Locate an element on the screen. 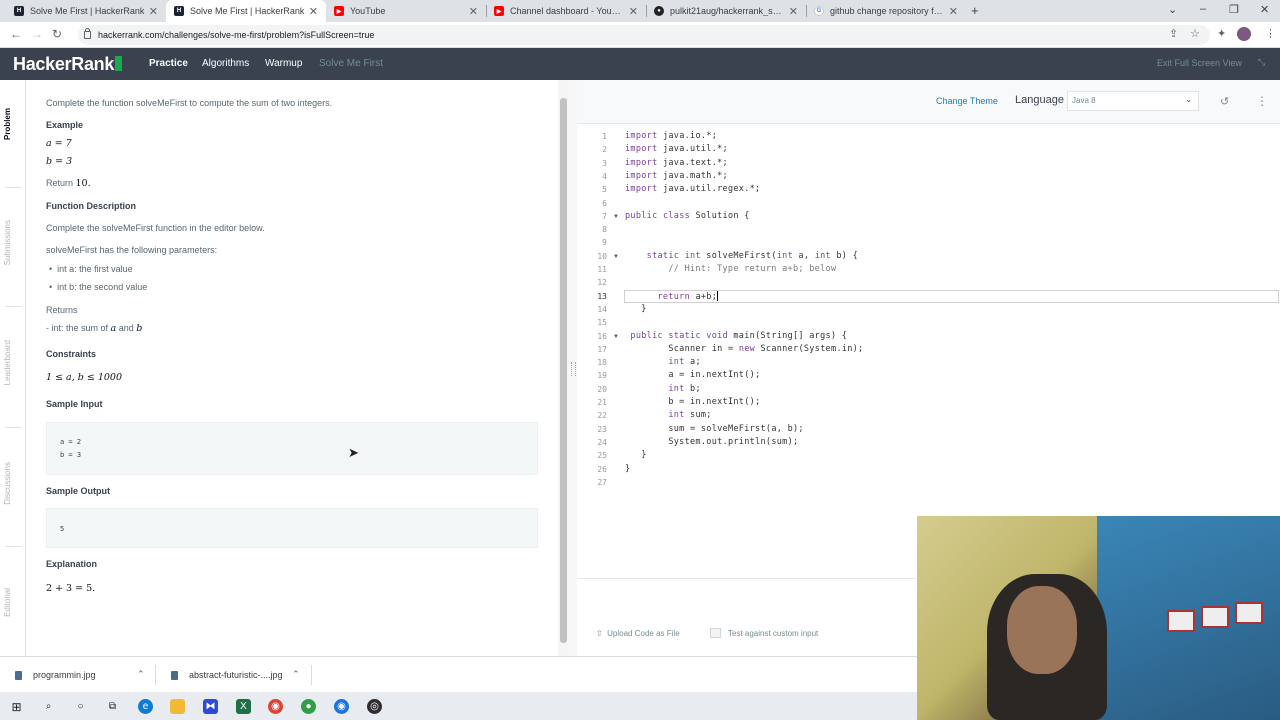 This screenshot has width=1280, height=720. task-view-icon: ⧉ is located at coordinates (112, 706).